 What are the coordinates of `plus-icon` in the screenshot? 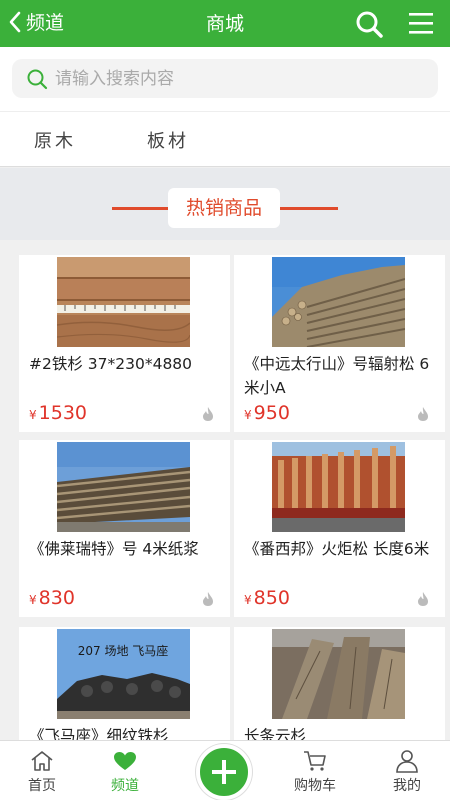 It's located at (224, 772).